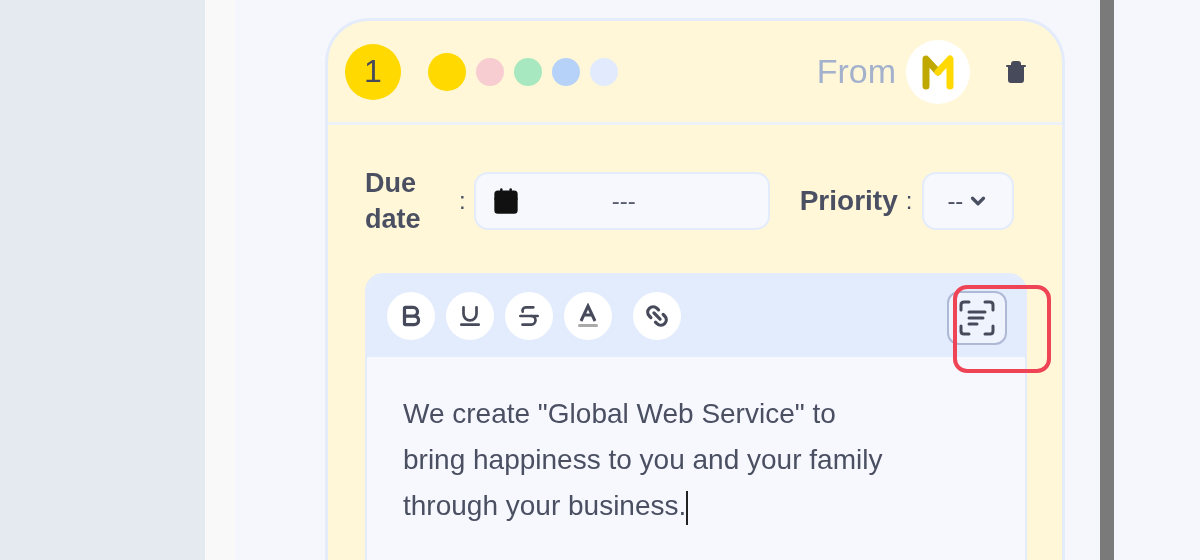 This screenshot has width=1200, height=560. What do you see at coordinates (393, 201) in the screenshot?
I see `due-date-label: Due date` at bounding box center [393, 201].